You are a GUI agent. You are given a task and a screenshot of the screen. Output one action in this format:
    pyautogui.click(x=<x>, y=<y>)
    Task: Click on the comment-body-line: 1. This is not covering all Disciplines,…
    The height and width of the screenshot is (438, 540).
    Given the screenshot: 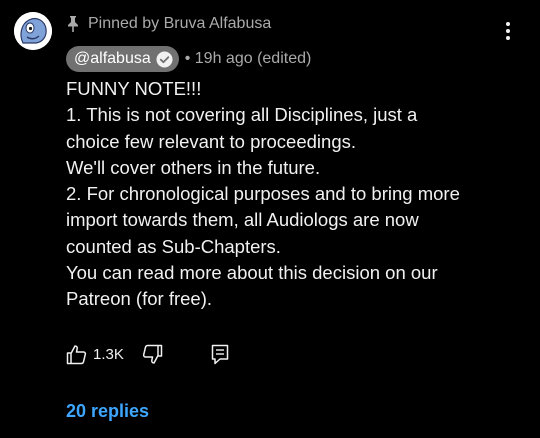 What is the action you would take?
    pyautogui.click(x=242, y=115)
    